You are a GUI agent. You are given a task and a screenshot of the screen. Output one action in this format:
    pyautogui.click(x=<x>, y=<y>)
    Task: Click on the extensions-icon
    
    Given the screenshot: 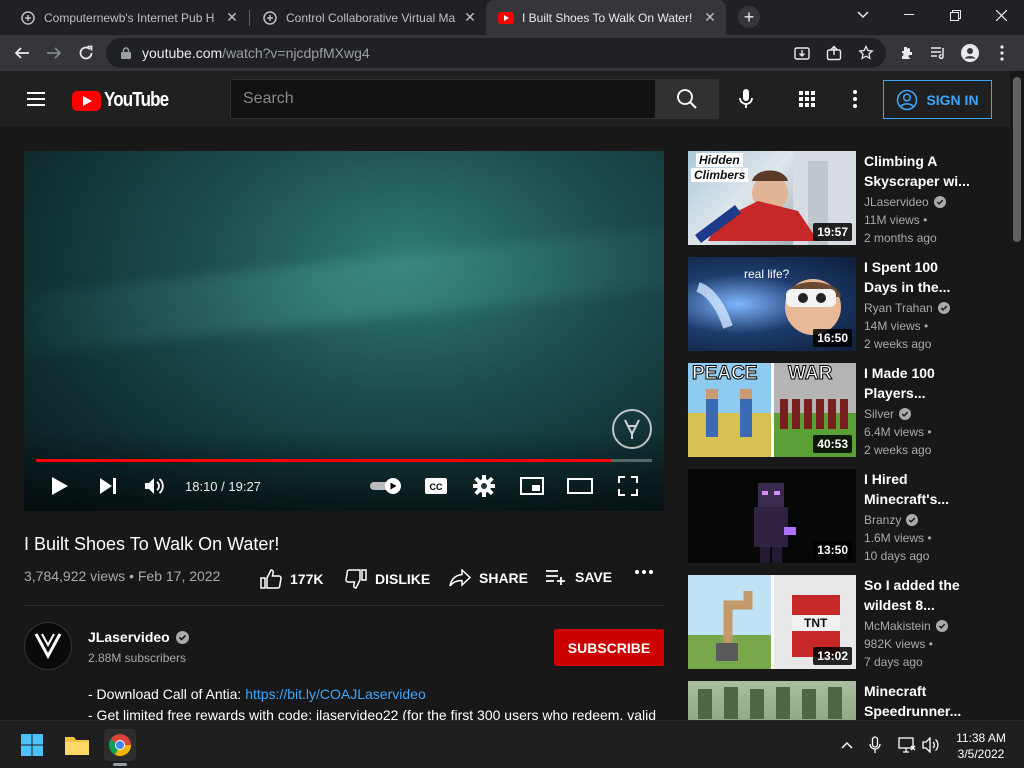 What is the action you would take?
    pyautogui.click(x=906, y=53)
    